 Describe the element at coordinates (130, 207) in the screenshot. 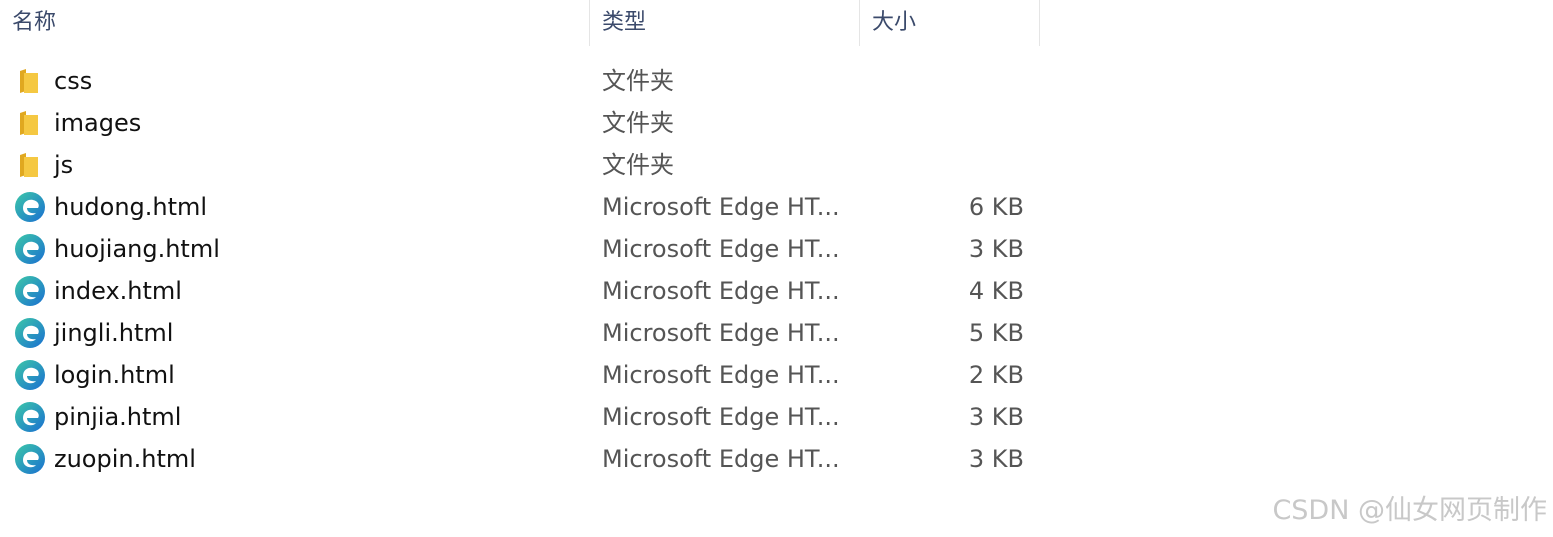

I see `file-name: hudong.html` at that location.